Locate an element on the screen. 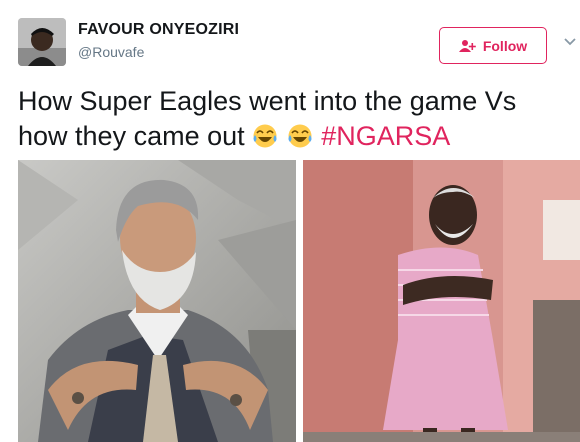 Image resolution: width=580 pixels, height=442 pixels. add-user-icon is located at coordinates (467, 45).